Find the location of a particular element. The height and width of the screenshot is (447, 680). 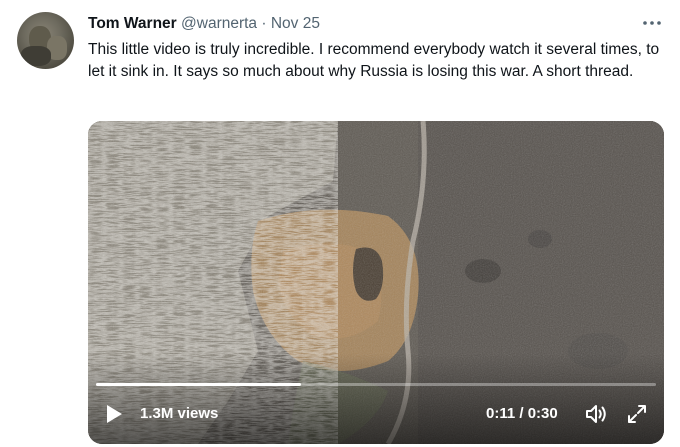

expand-icon is located at coordinates (637, 414).